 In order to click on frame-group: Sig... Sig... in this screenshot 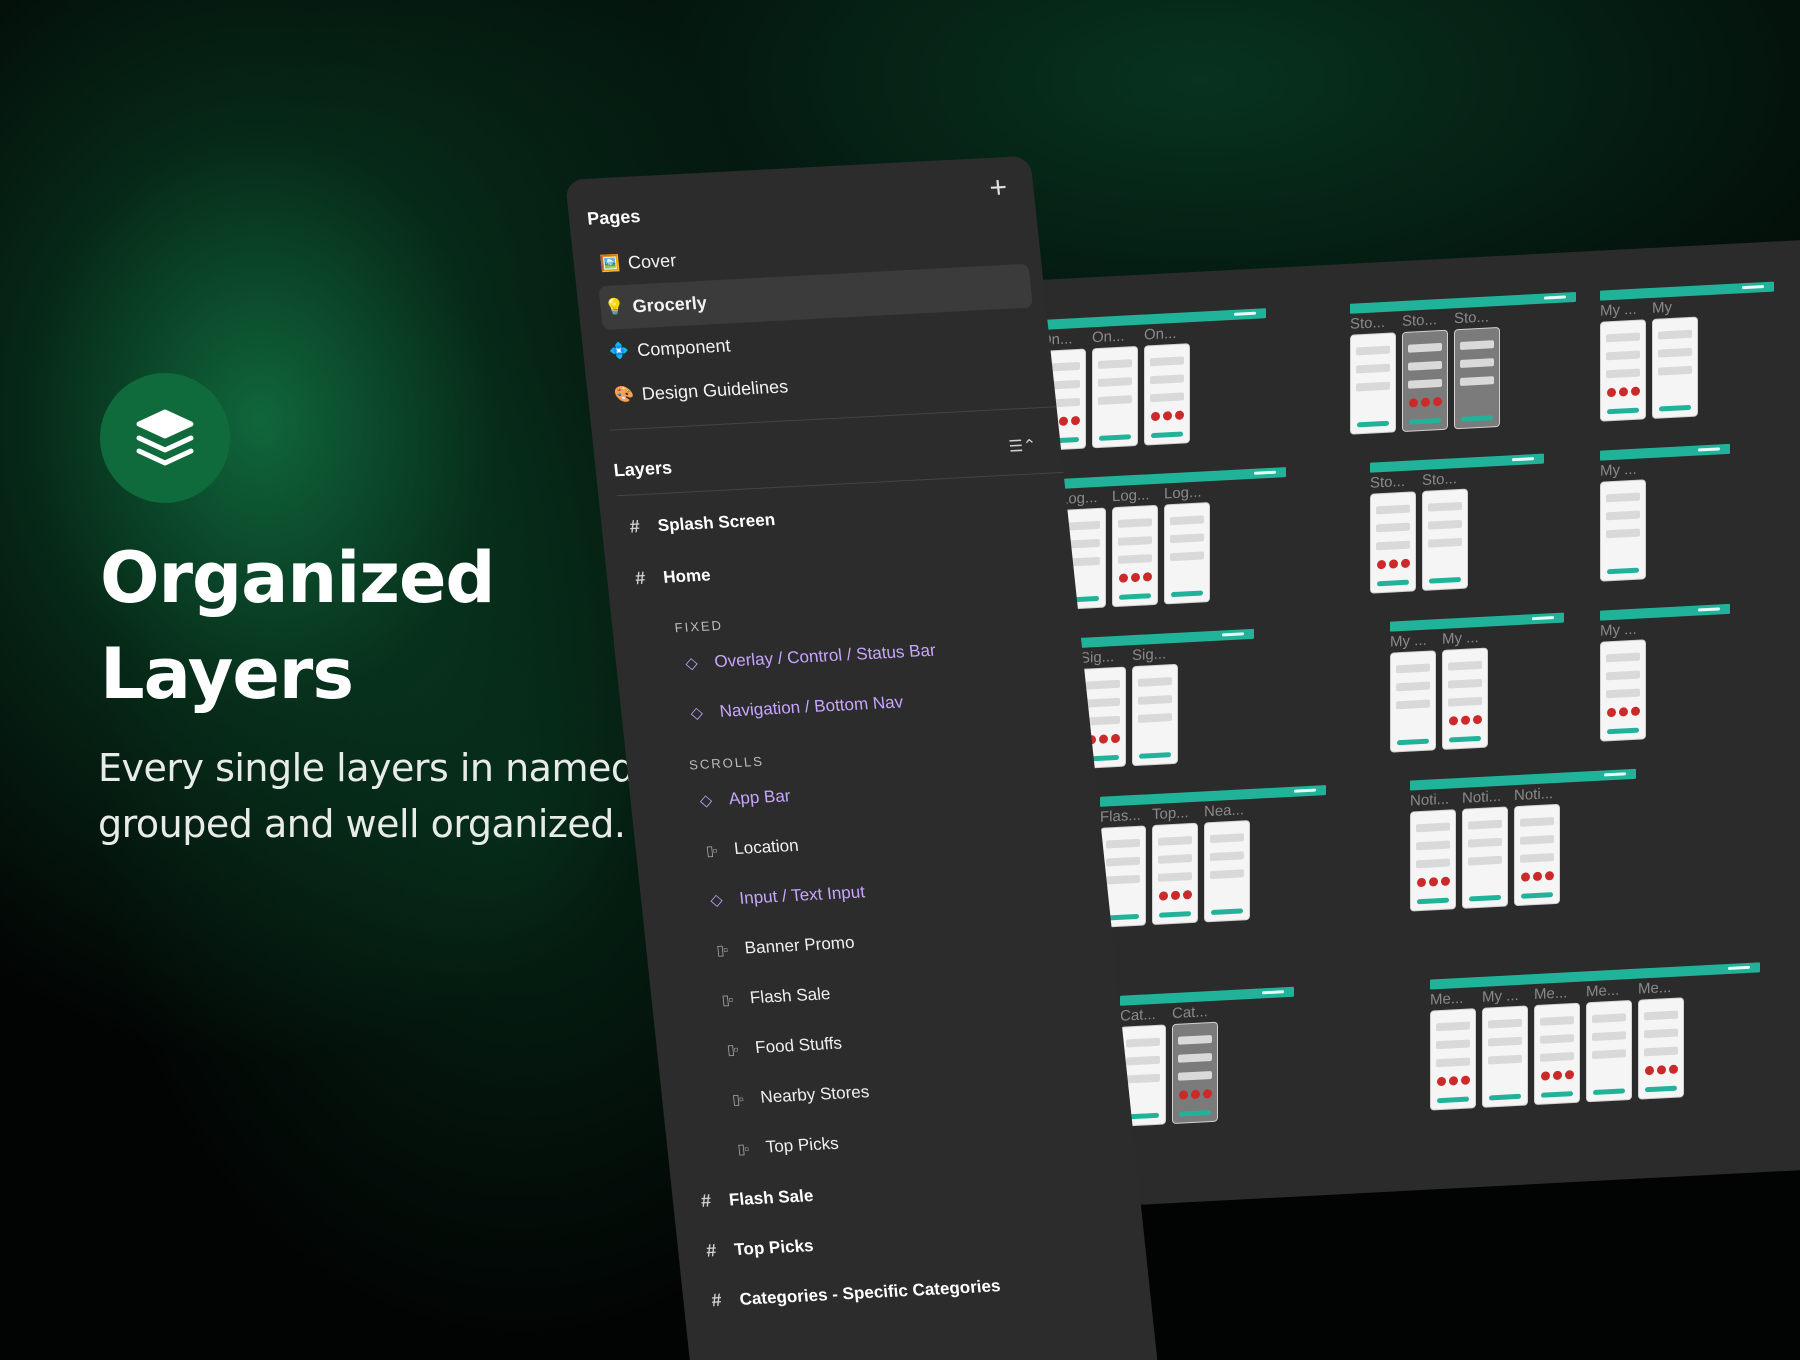, I will do `click(1167, 698)`.